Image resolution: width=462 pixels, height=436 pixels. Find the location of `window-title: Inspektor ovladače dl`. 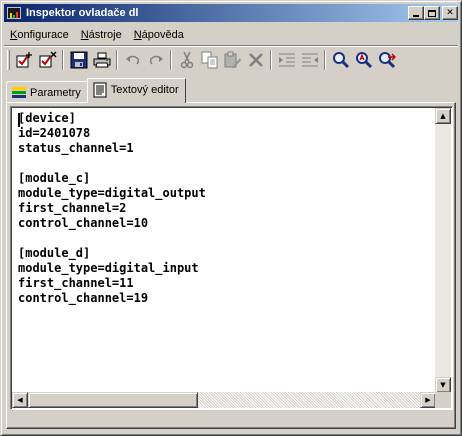

window-title: Inspektor ovladače dl is located at coordinates (82, 13).